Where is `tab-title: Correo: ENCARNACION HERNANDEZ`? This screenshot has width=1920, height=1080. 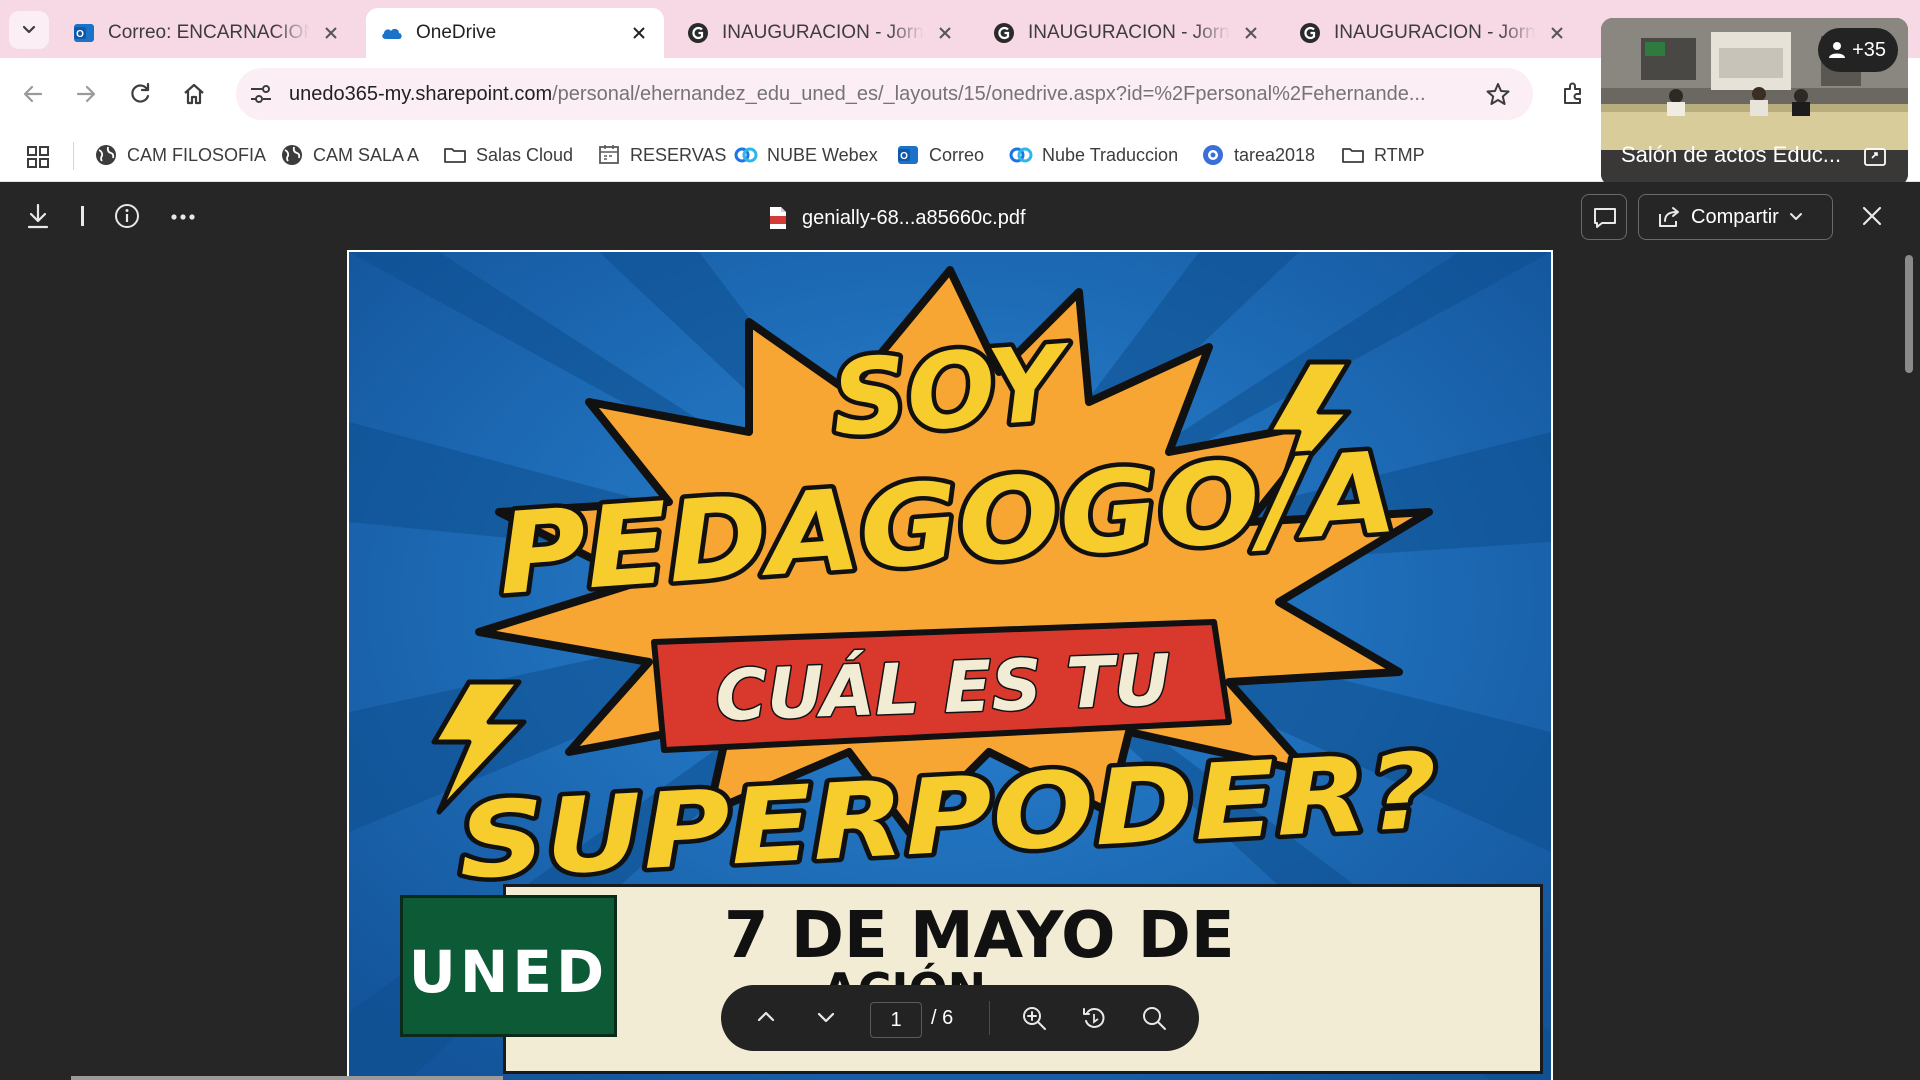 tab-title: Correo: ENCARNACION HERNANDEZ is located at coordinates (209, 32).